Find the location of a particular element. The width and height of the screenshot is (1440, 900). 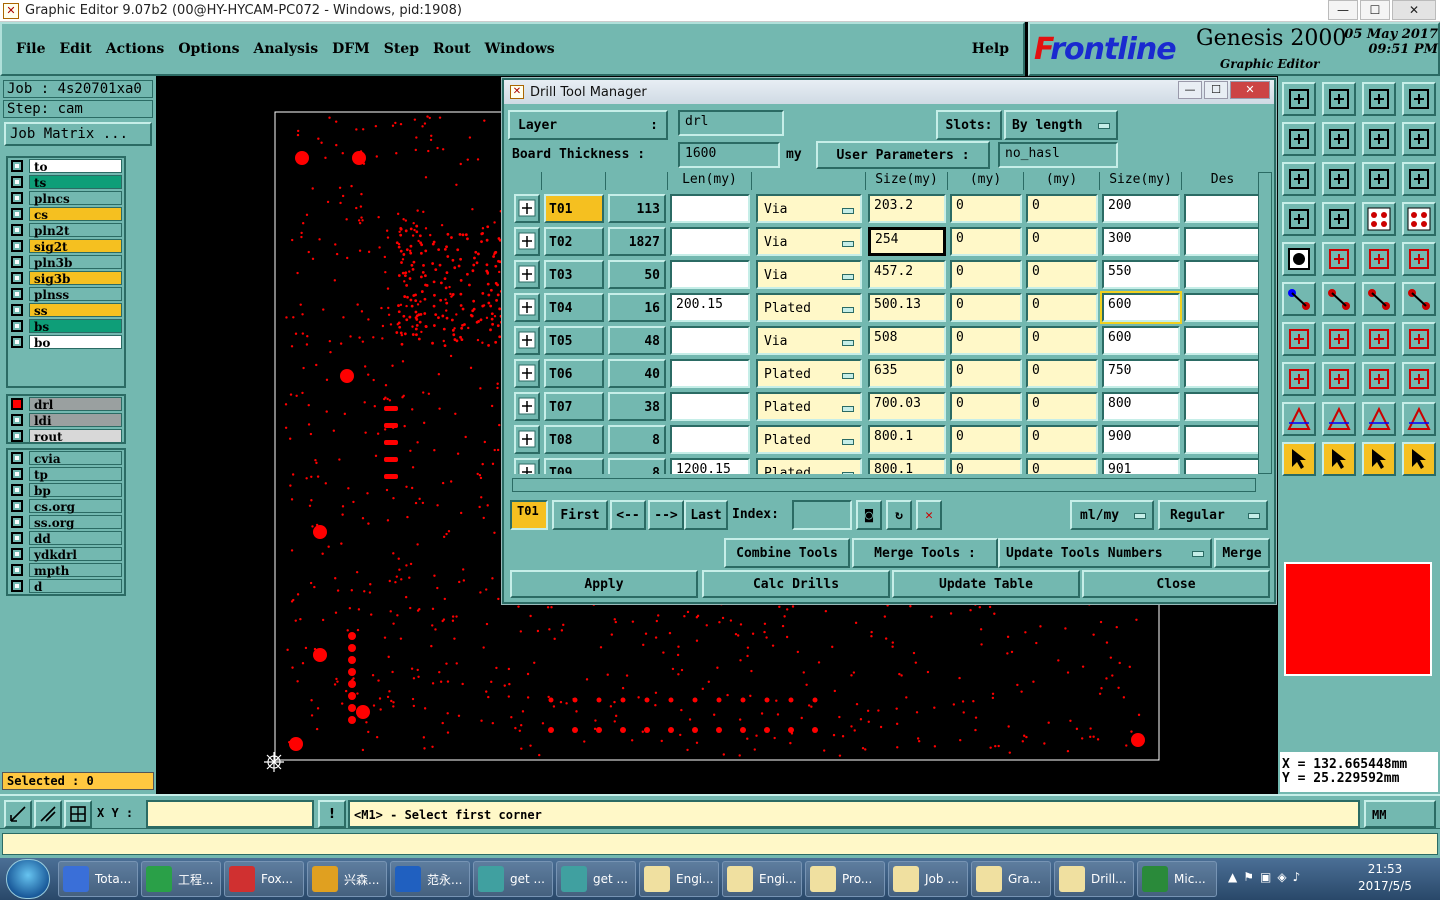

combine-tools-button: Combine Tools is located at coordinates (787, 553).